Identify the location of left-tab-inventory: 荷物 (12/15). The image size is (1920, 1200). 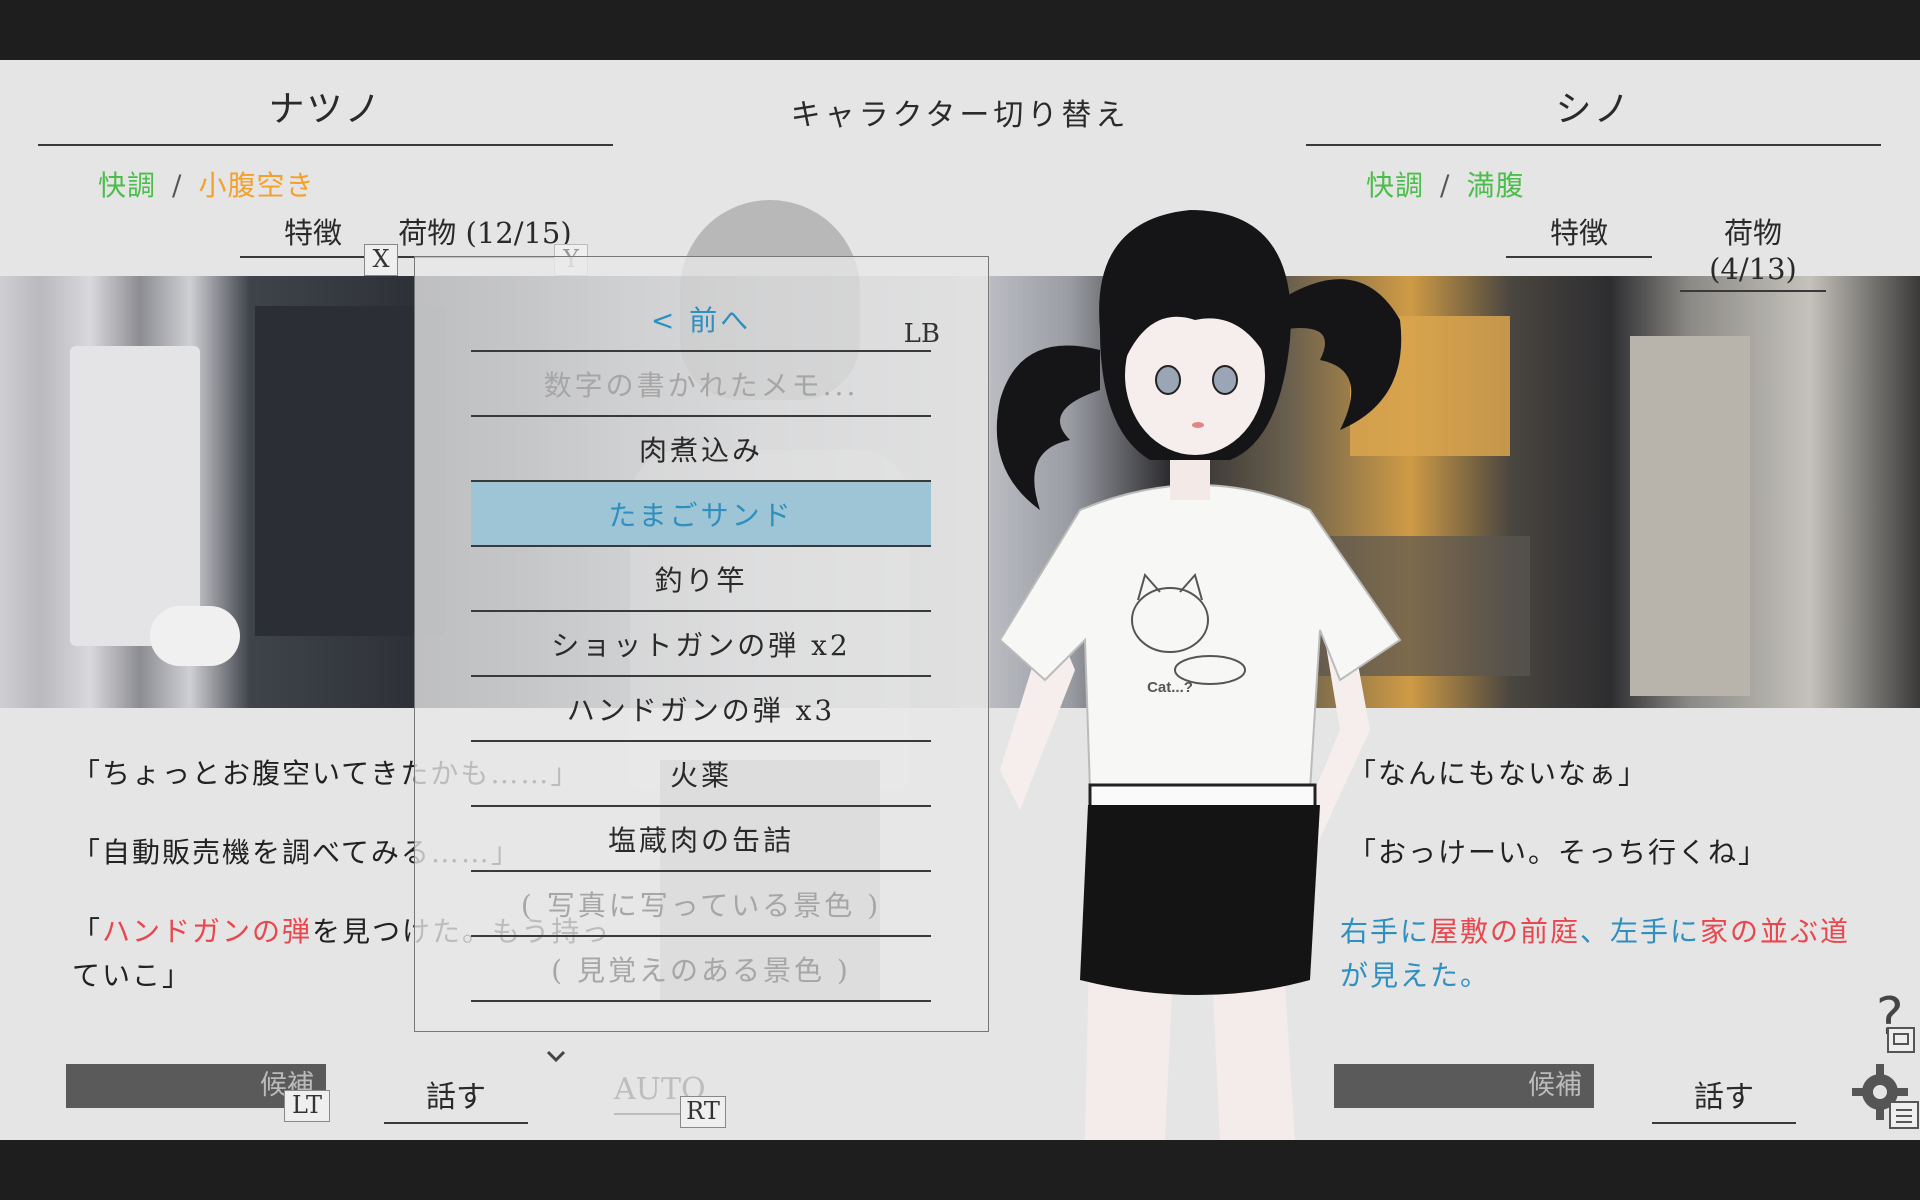
(485, 234).